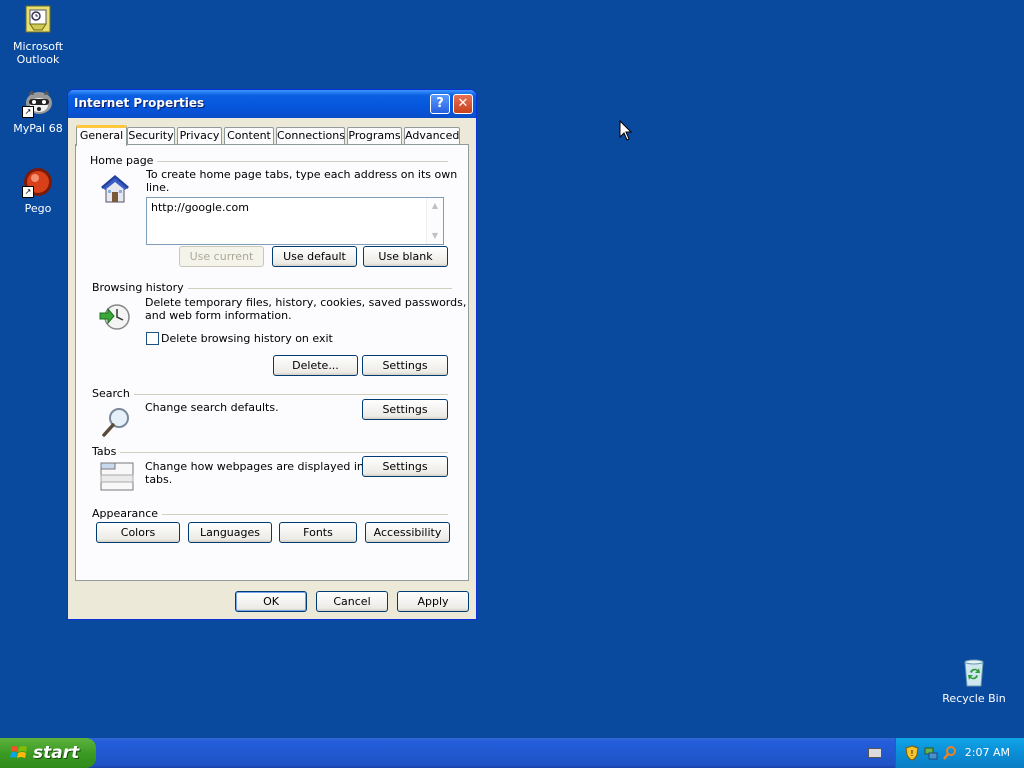 The width and height of the screenshot is (1024, 768). Describe the element at coordinates (38, 20) in the screenshot. I see `outlook-icon` at that location.